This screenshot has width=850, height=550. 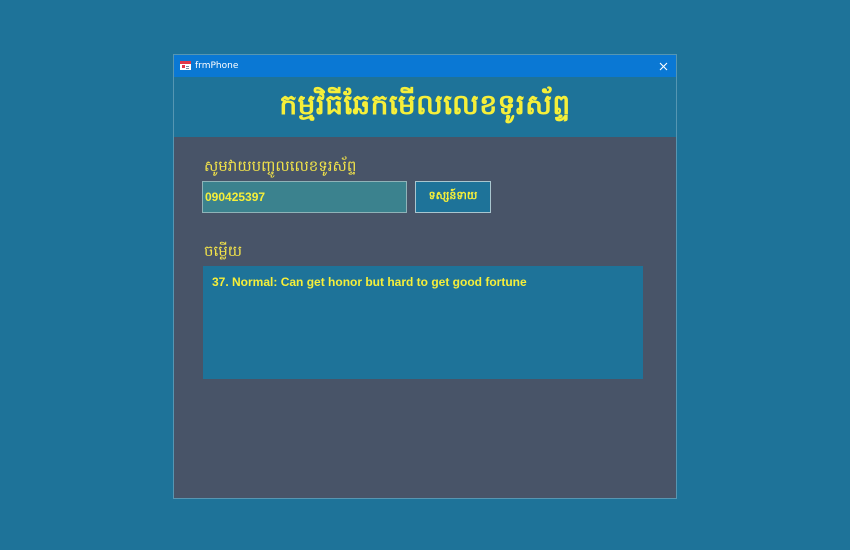 What do you see at coordinates (425, 66) in the screenshot?
I see `title-bar: frmPhone` at bounding box center [425, 66].